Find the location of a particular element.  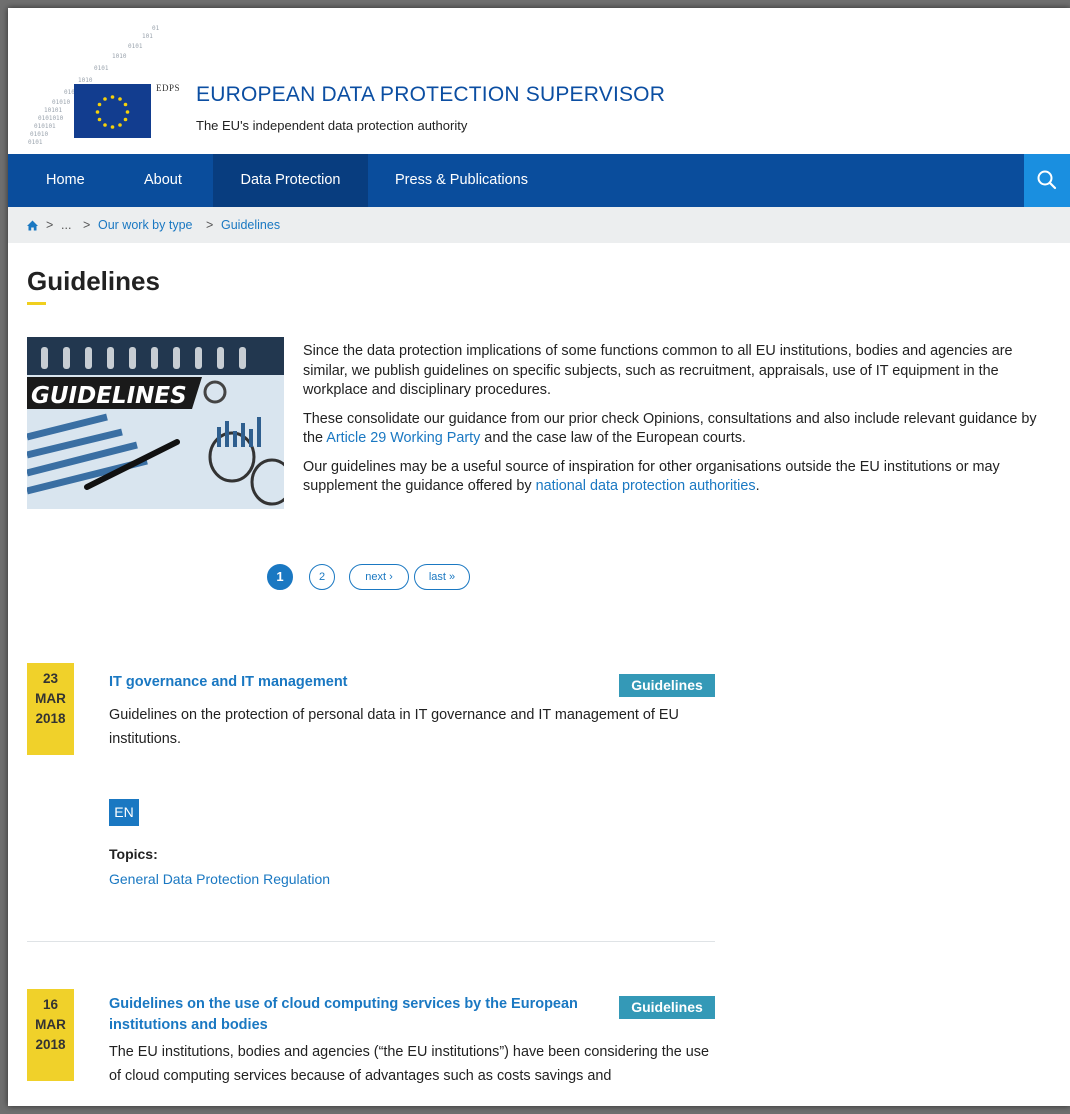

breadcrumb: > ... > Our work by type > Guidelines is located at coordinates (539, 225).